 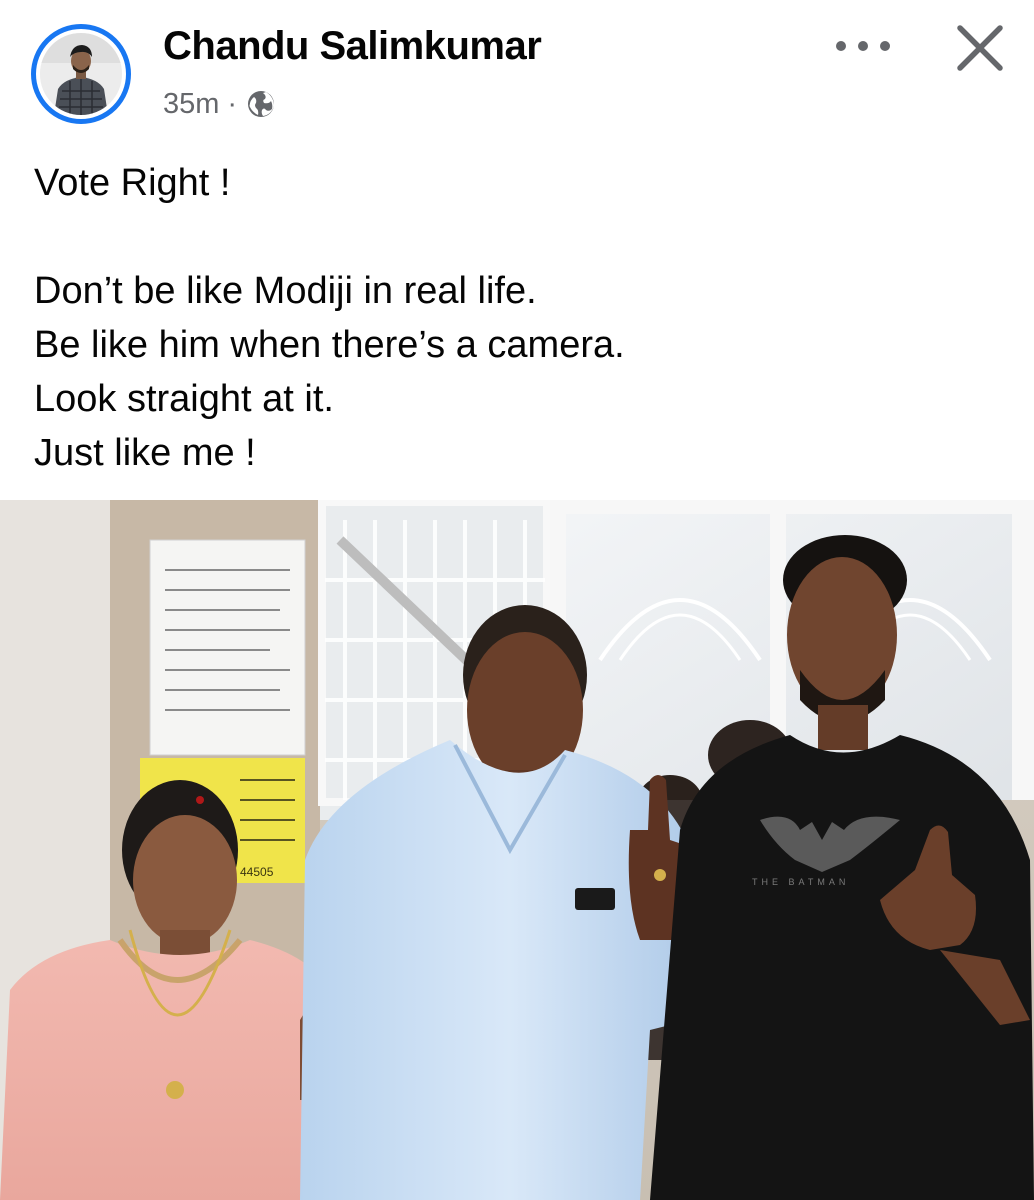 I want to click on post-header: Chandu Salimkumar 35m ·, so click(x=517, y=70).